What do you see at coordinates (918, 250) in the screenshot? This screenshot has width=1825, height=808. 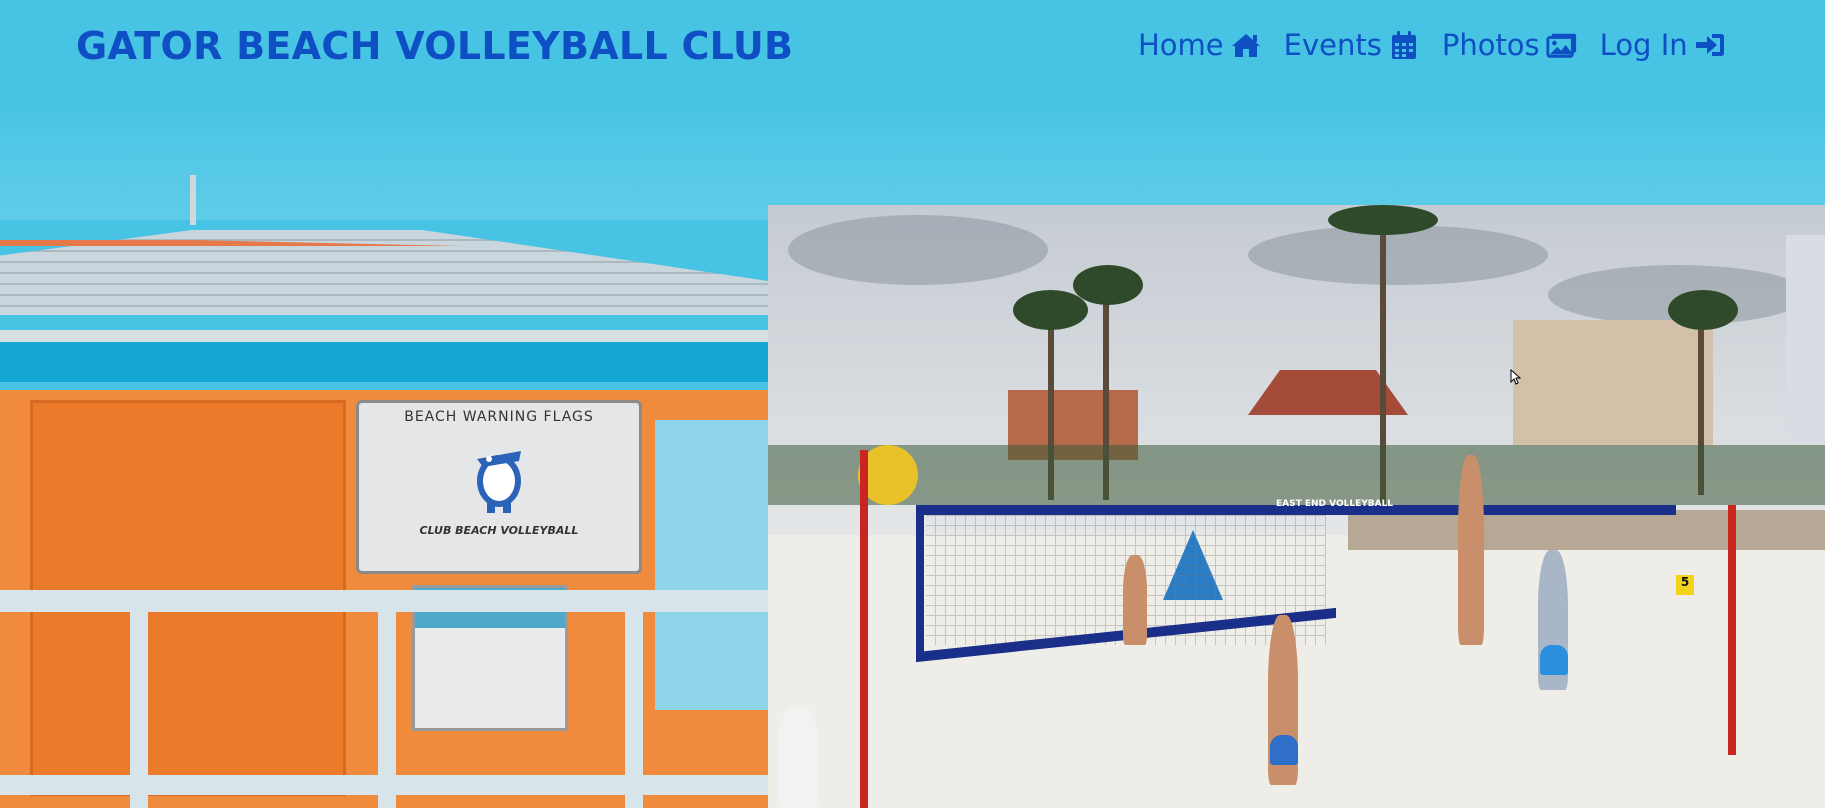 I see `cloud` at bounding box center [918, 250].